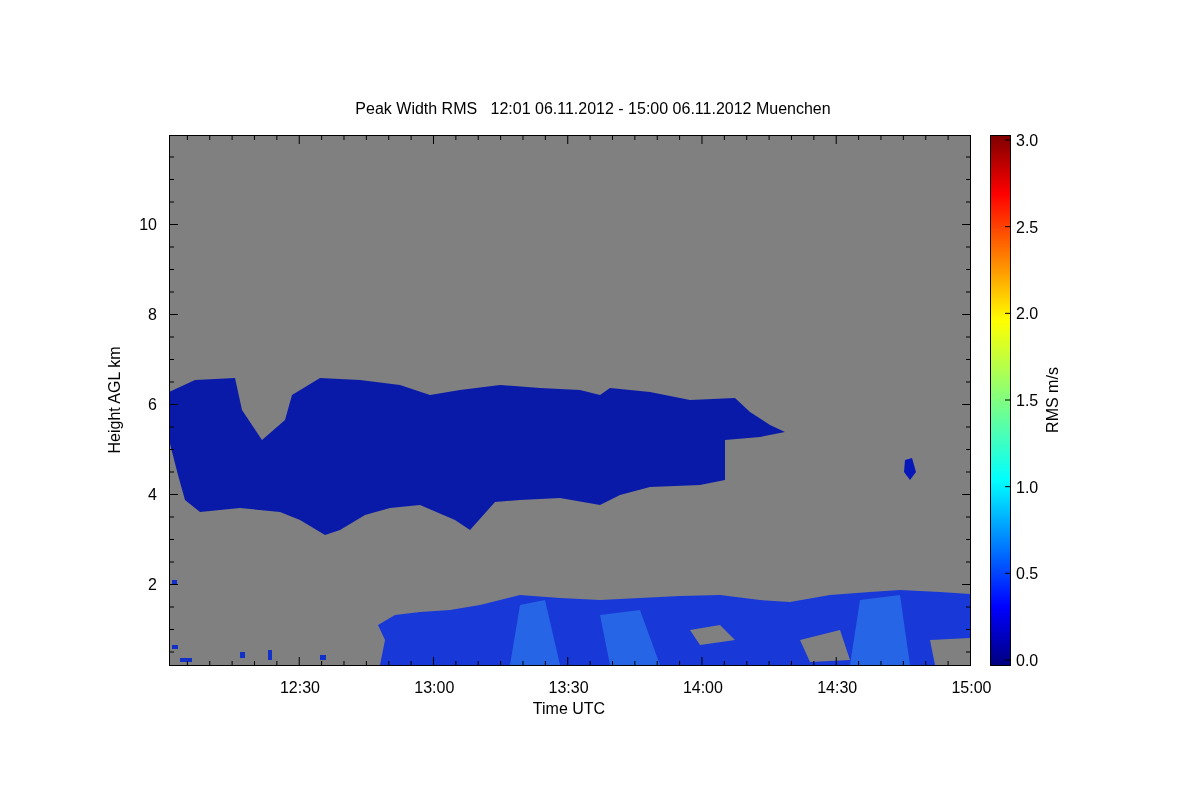  Describe the element at coordinates (837, 687) in the screenshot. I see `x-tick-label: 14:30` at that location.